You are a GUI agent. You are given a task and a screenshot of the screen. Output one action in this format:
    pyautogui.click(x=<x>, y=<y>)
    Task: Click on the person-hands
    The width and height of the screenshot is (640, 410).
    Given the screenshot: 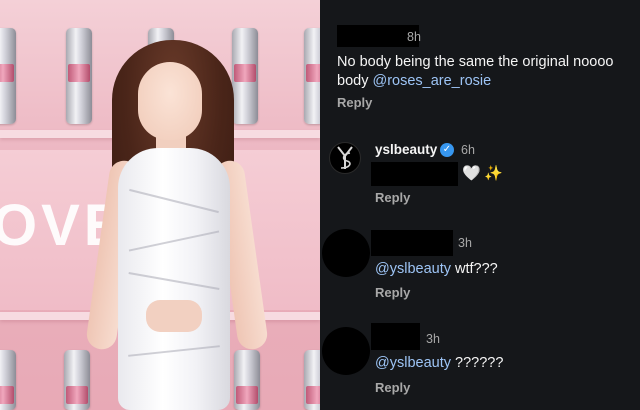 What is the action you would take?
    pyautogui.click(x=174, y=316)
    